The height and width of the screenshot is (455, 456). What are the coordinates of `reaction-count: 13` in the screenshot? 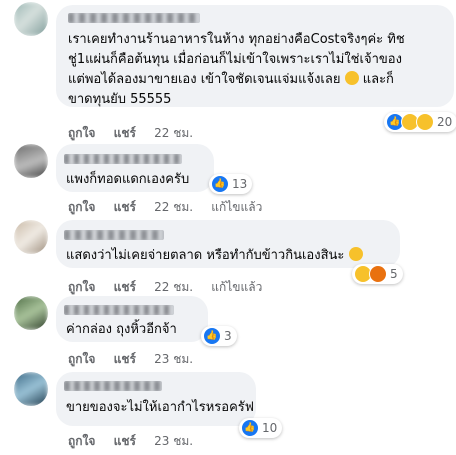 It's located at (240, 184).